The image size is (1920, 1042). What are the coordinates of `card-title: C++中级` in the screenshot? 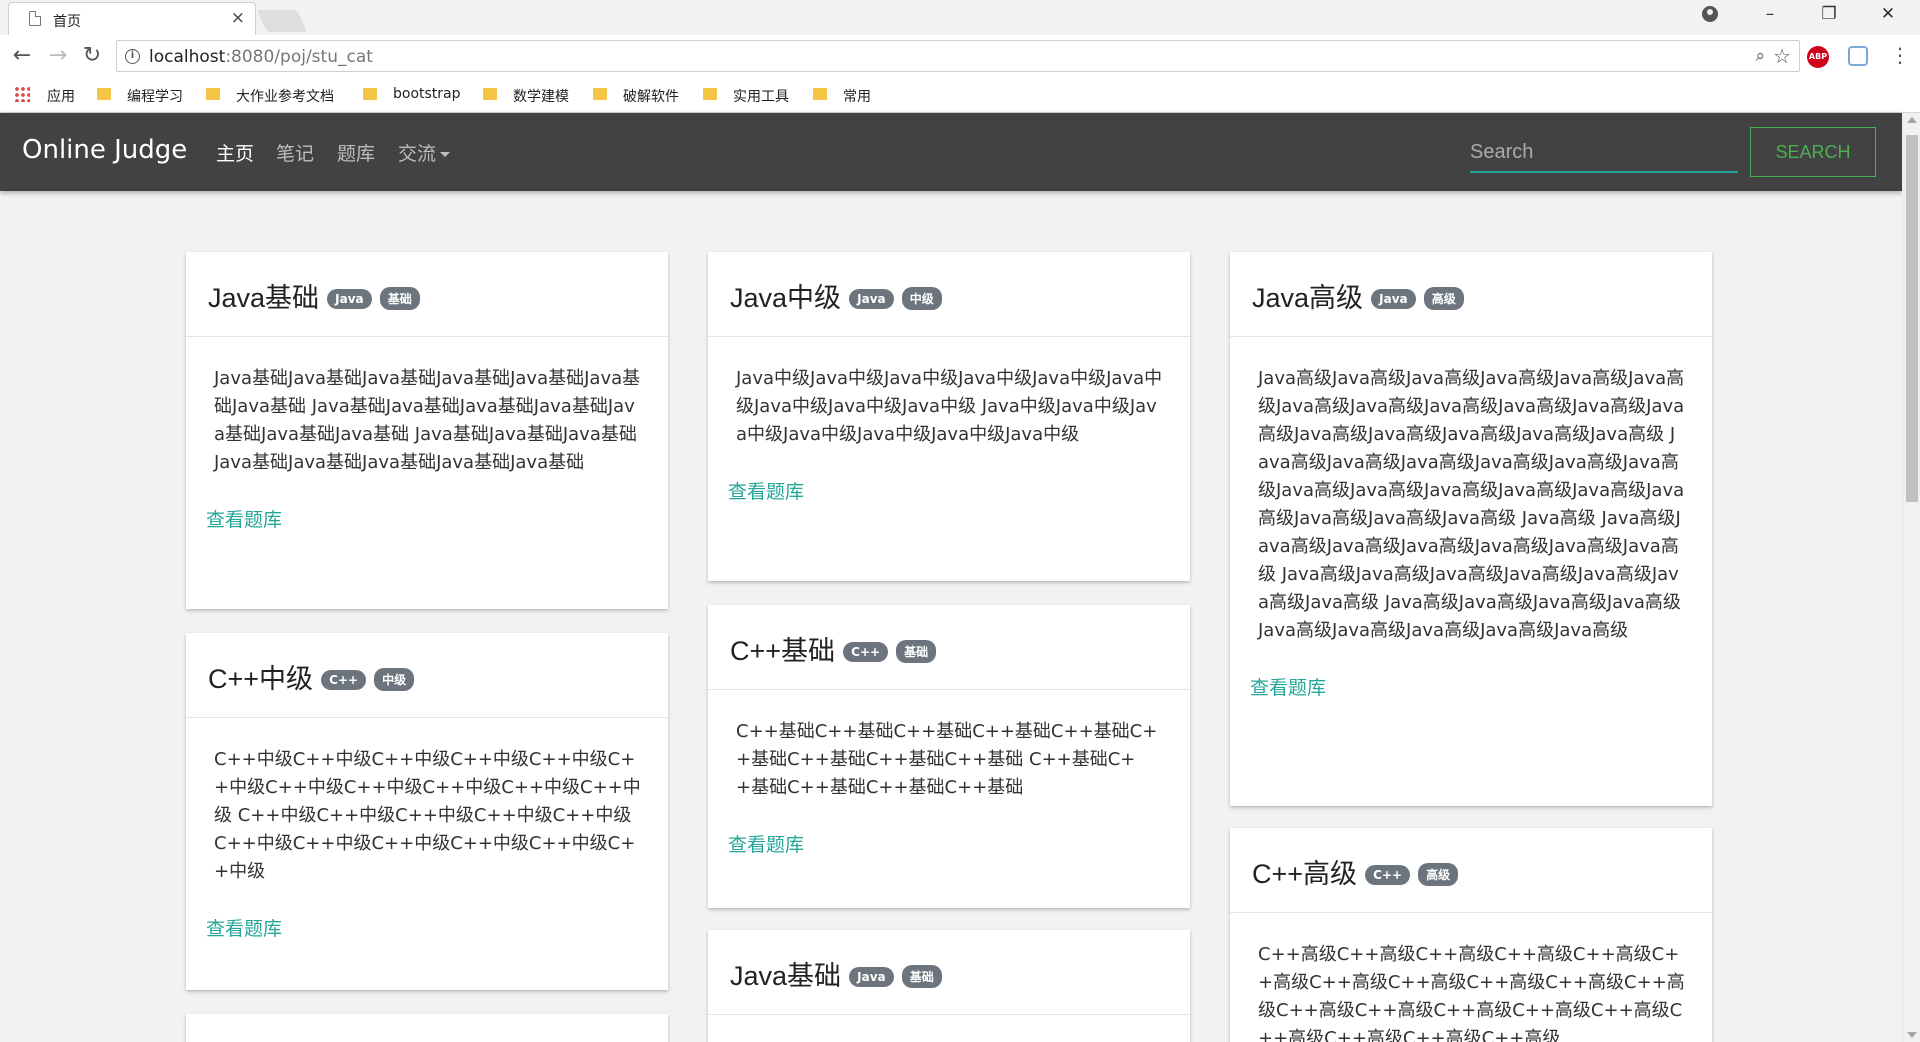 It's located at (261, 679).